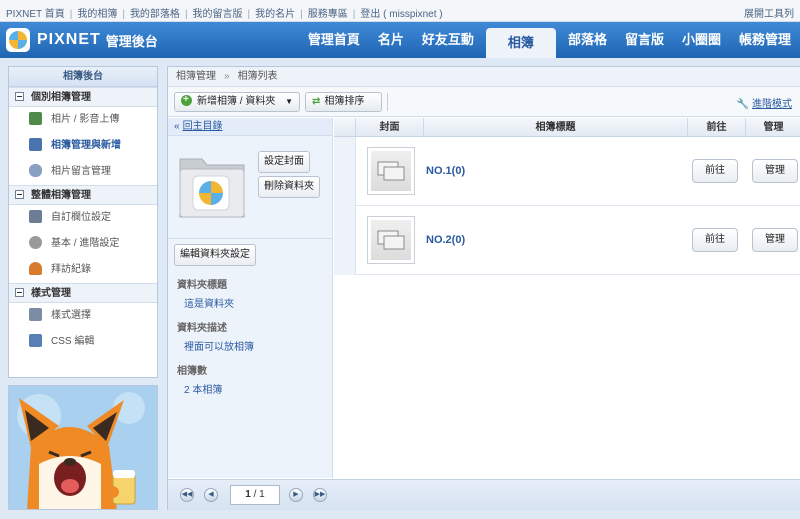 The width and height of the screenshot is (800, 519). I want to click on sidebar-section-overall: 整體相簿管理, so click(83, 195).